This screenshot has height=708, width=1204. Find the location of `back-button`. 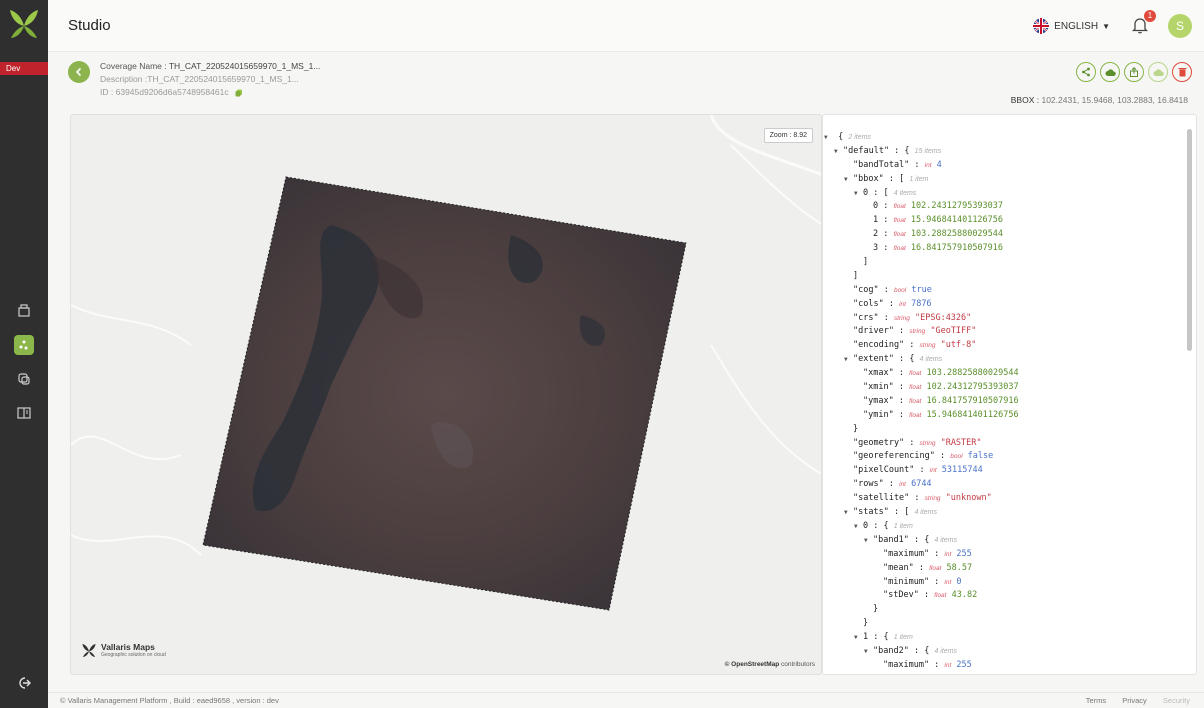

back-button is located at coordinates (79, 72).